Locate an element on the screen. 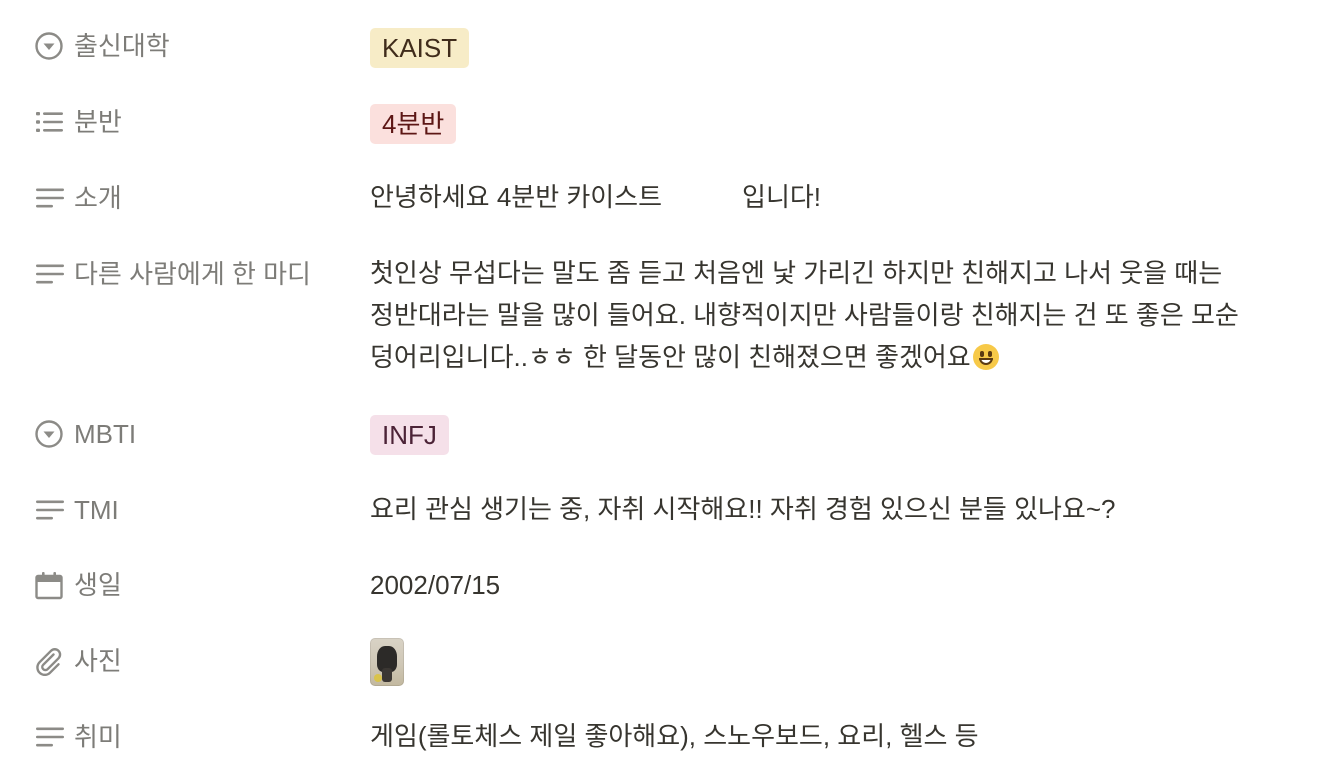 Image resolution: width=1340 pixels, height=784 pixels. property-value-intro: 안녕하세요 4분반 카이스트 입니다! is located at coordinates (595, 197).